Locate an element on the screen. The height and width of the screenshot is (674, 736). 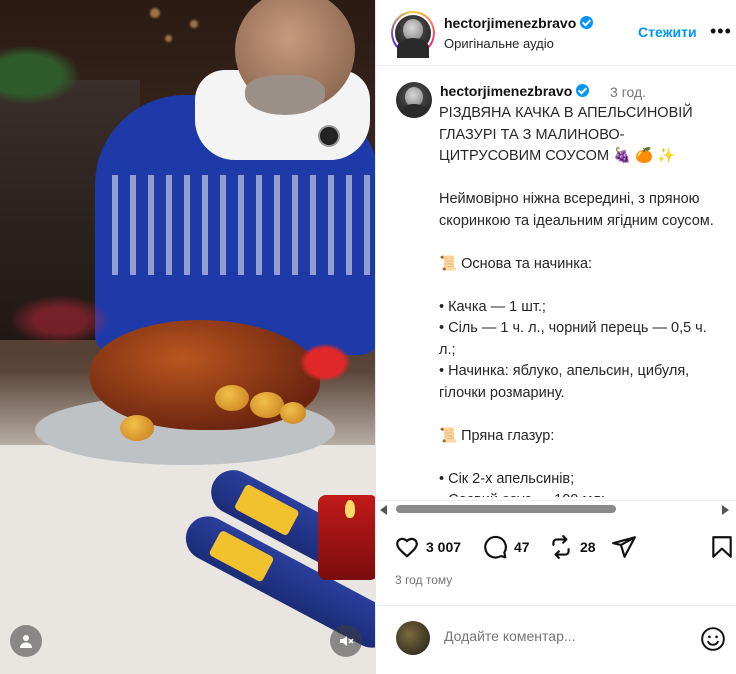
caption-author-username: hectorjimenezbravo is located at coordinates (515, 91).